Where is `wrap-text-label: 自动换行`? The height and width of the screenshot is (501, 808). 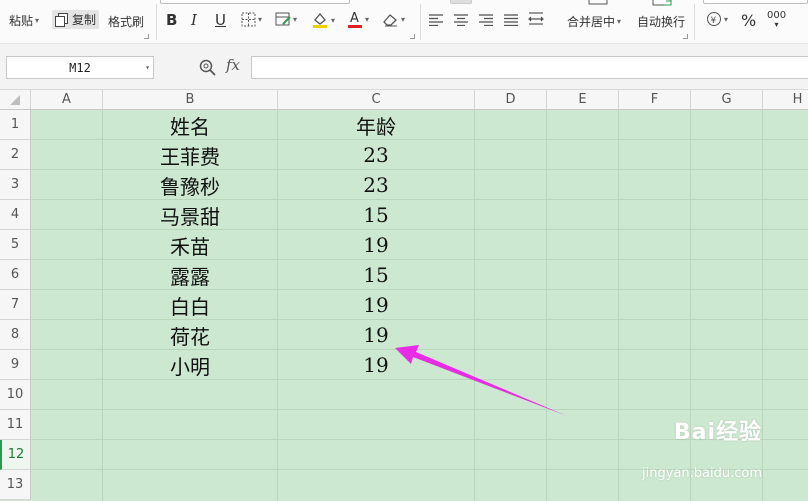 wrap-text-label: 自动换行 is located at coordinates (661, 22).